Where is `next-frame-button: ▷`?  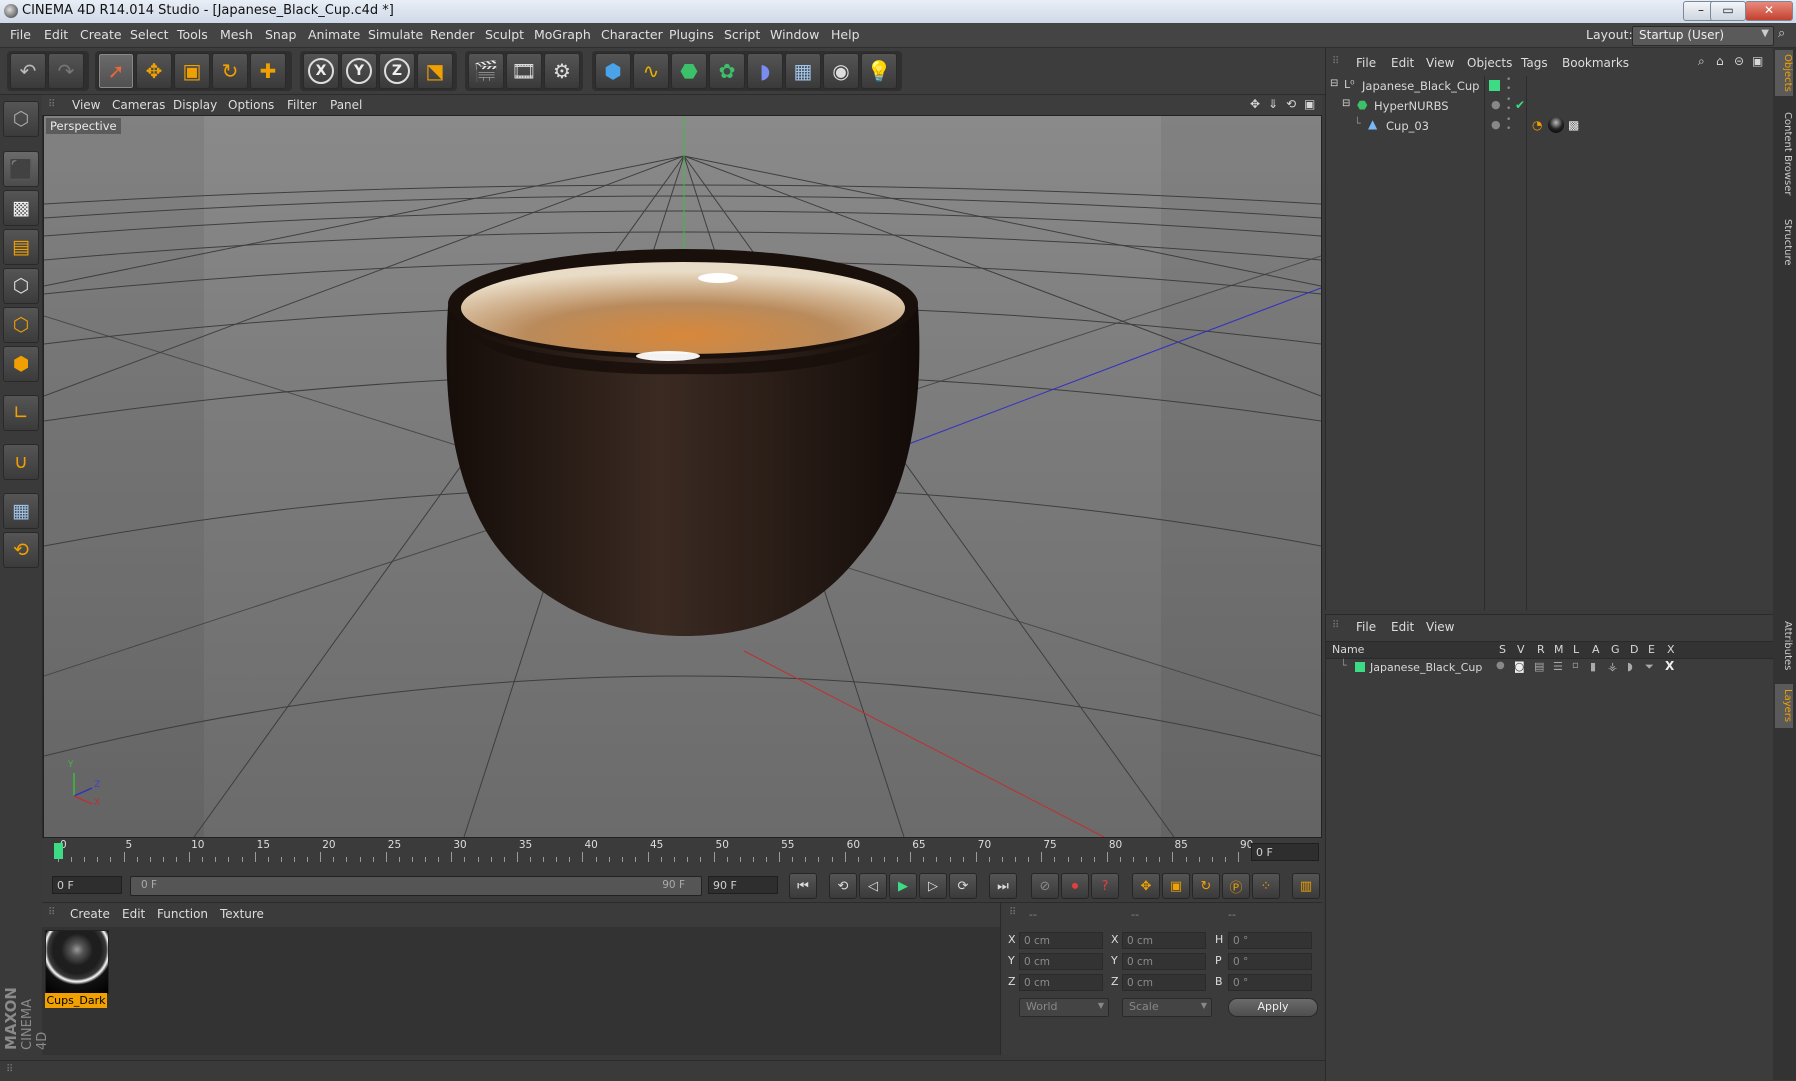 next-frame-button: ▷ is located at coordinates (933, 886).